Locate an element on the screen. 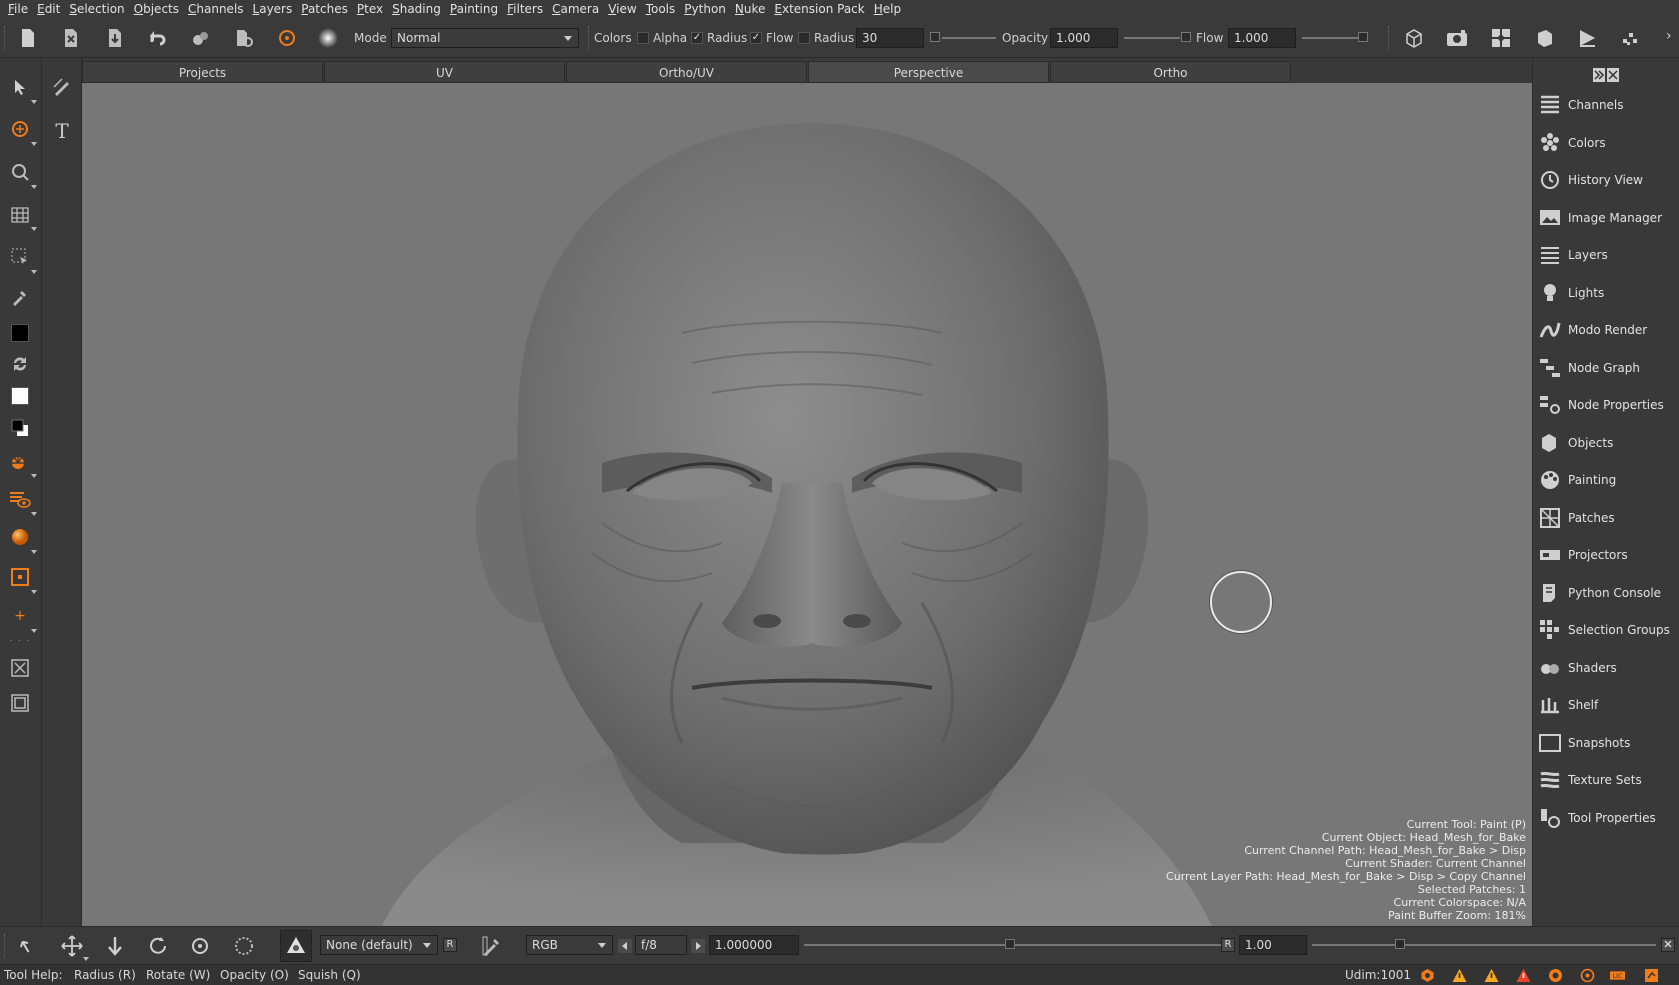 This screenshot has height=985, width=1679. redo-history-icon is located at coordinates (201, 38).